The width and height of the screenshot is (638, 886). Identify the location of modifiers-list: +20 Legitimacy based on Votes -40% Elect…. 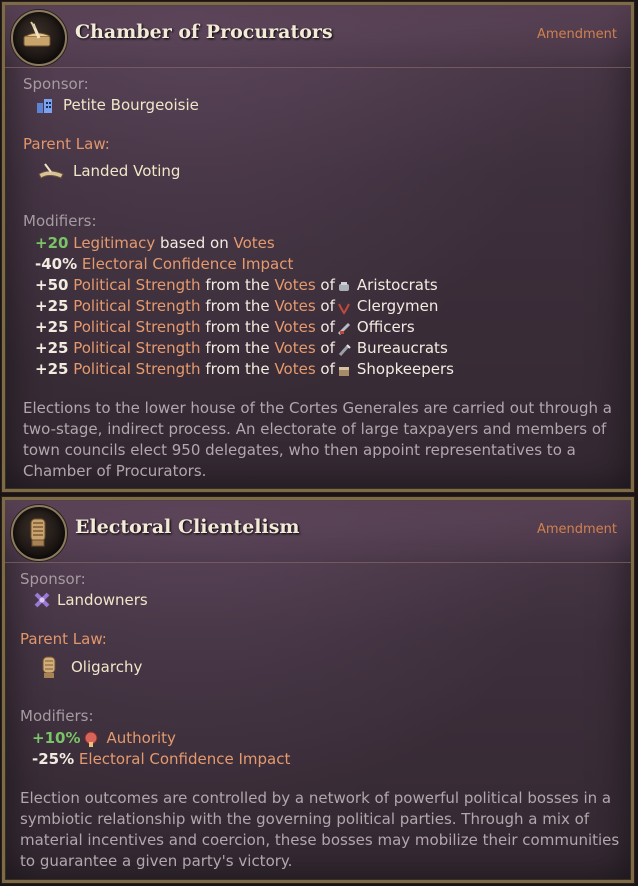
(244, 306).